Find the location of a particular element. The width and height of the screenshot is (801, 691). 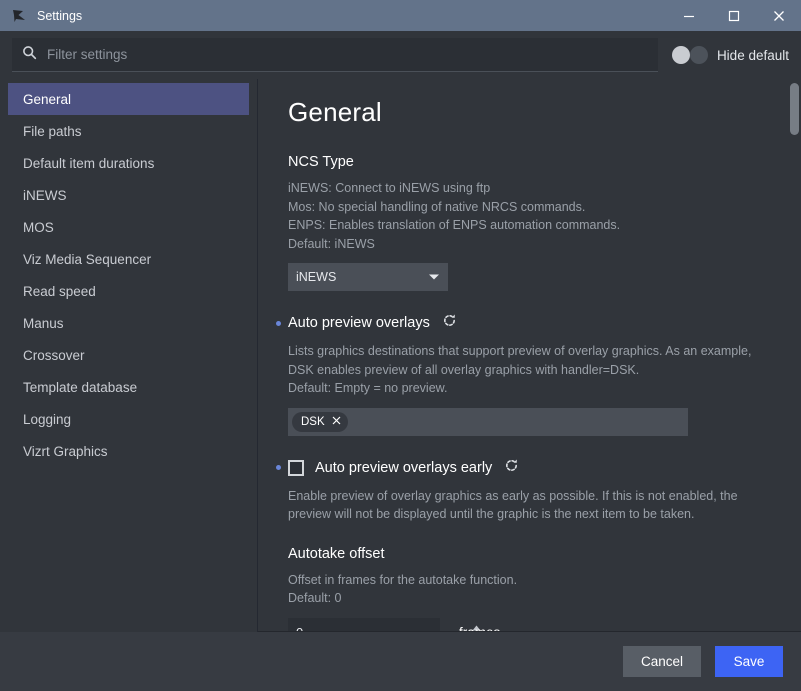

search-field is located at coordinates (335, 55).